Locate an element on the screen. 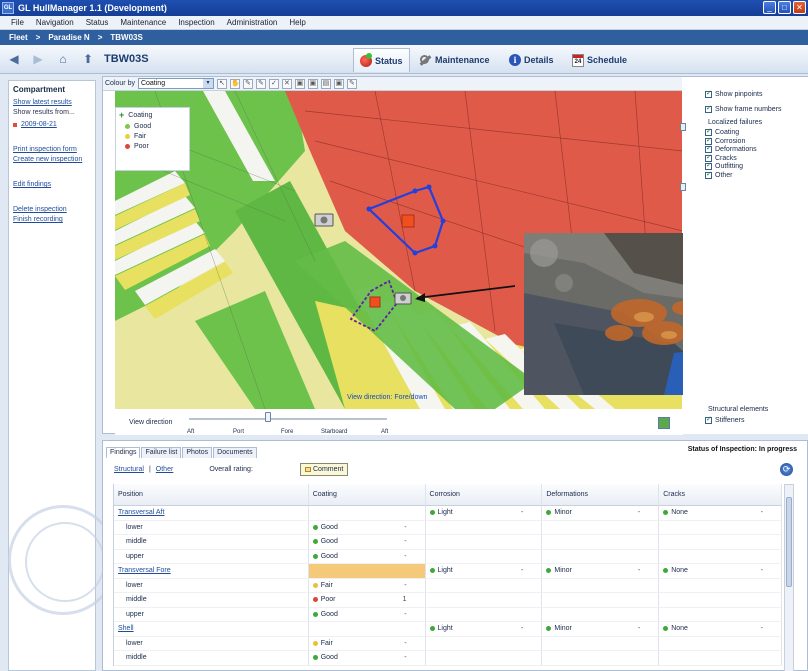 Image resolution: width=808 pixels, height=671 pixels. breadcrumb-vessel: Paradise N is located at coordinates (68, 37).